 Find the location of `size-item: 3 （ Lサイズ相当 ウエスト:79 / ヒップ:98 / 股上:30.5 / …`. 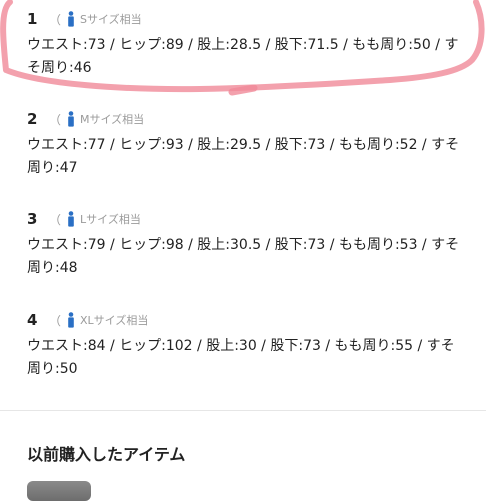

size-item: 3 （ Lサイズ相当 ウエスト:79 / ヒップ:98 / 股上:30.5 / … is located at coordinates (247, 244).